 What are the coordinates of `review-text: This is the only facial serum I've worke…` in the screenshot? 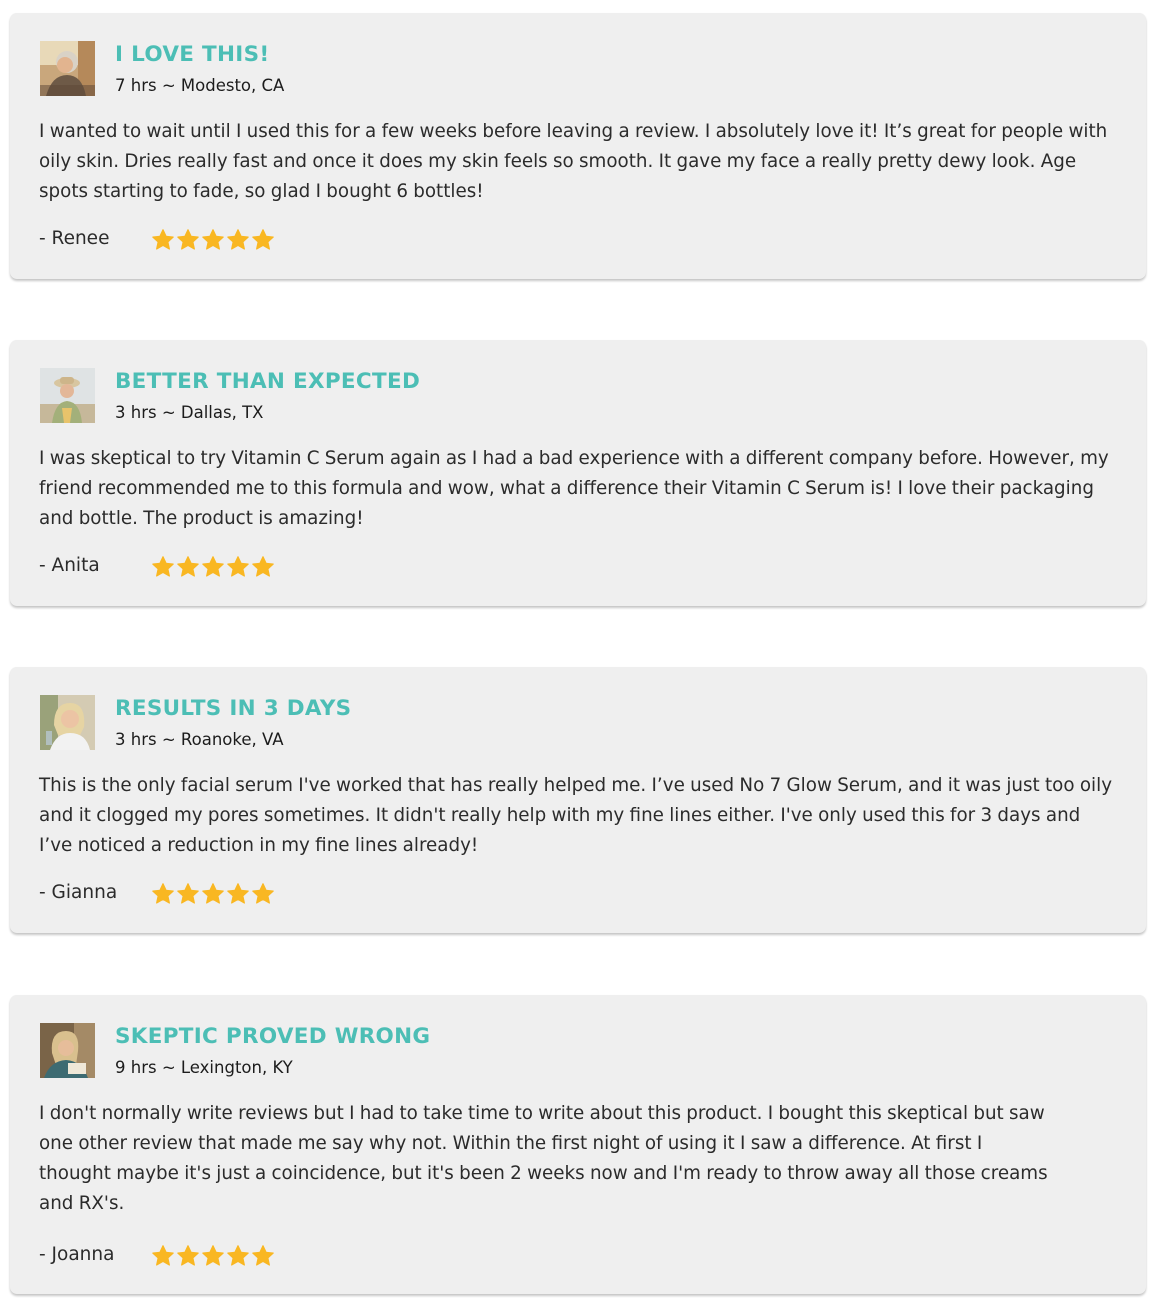 It's located at (576, 815).